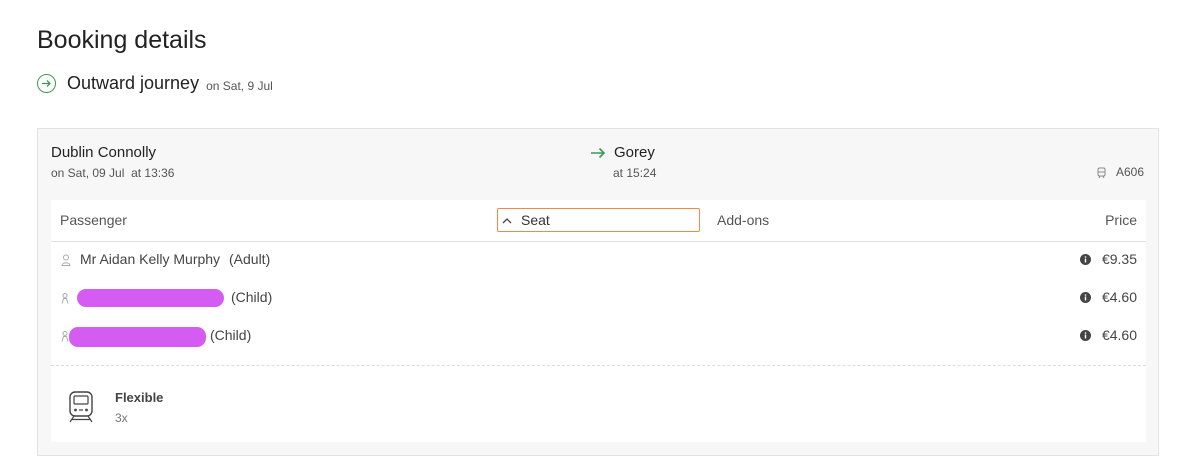  Describe the element at coordinates (81, 409) in the screenshot. I see `train-front-icon` at that location.